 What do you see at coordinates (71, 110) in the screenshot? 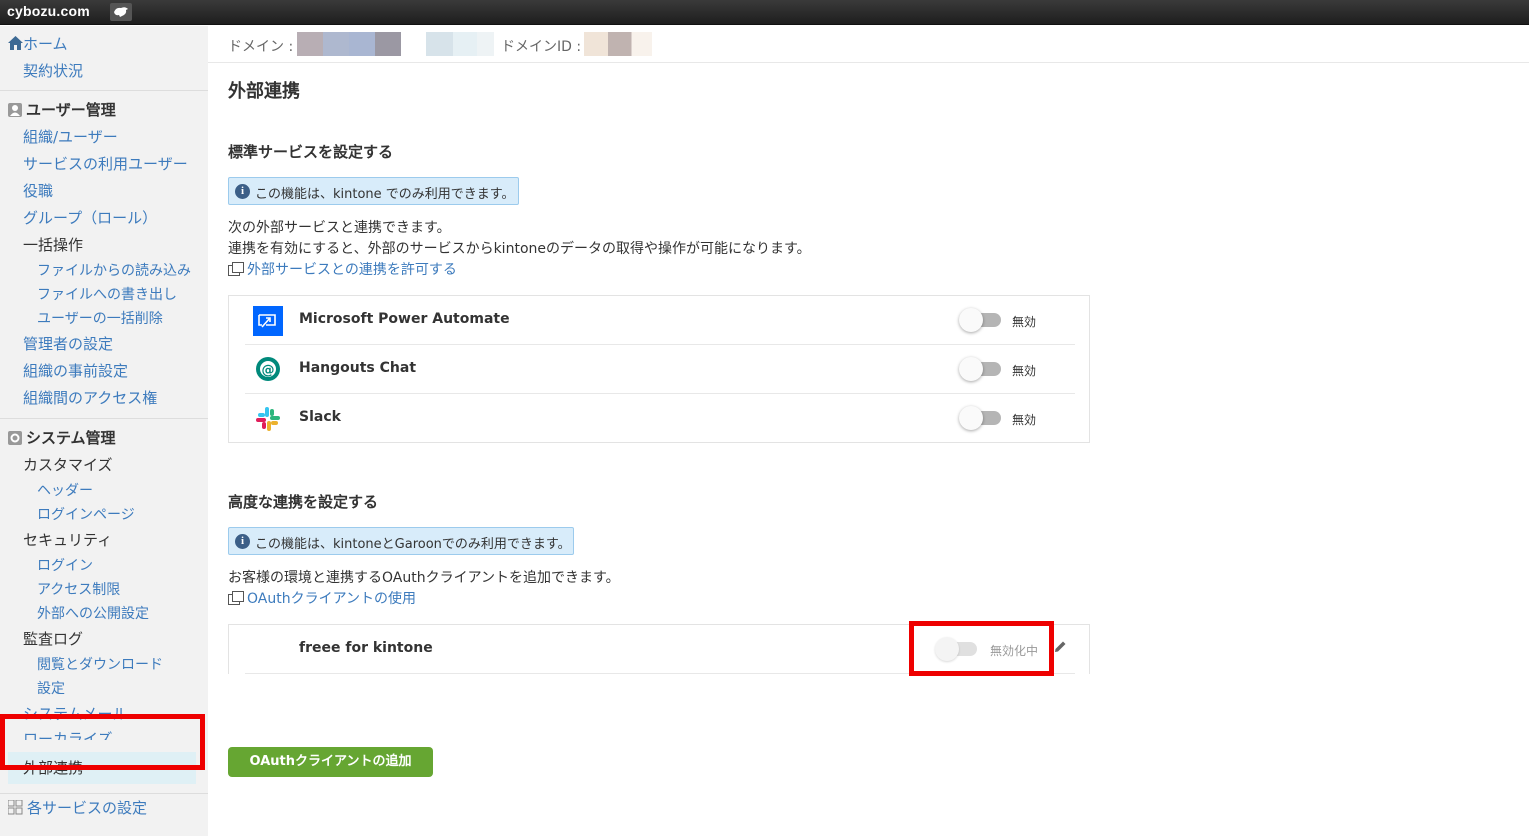
I see `heading-label: ユーザー管理` at bounding box center [71, 110].